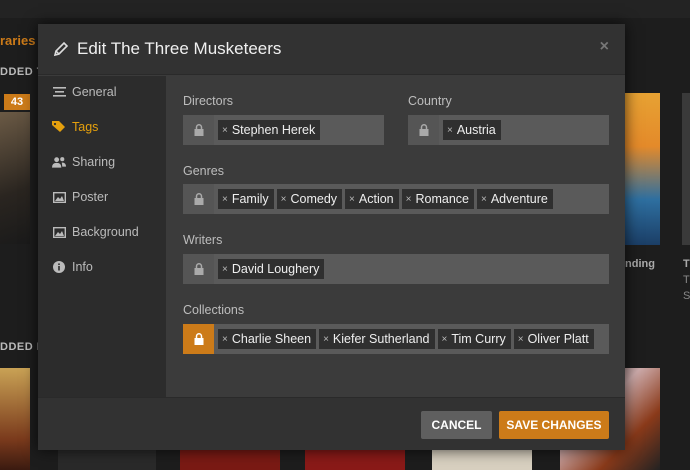 The width and height of the screenshot is (690, 470). What do you see at coordinates (271, 339) in the screenshot?
I see `tag-label: Charlie Sheen` at bounding box center [271, 339].